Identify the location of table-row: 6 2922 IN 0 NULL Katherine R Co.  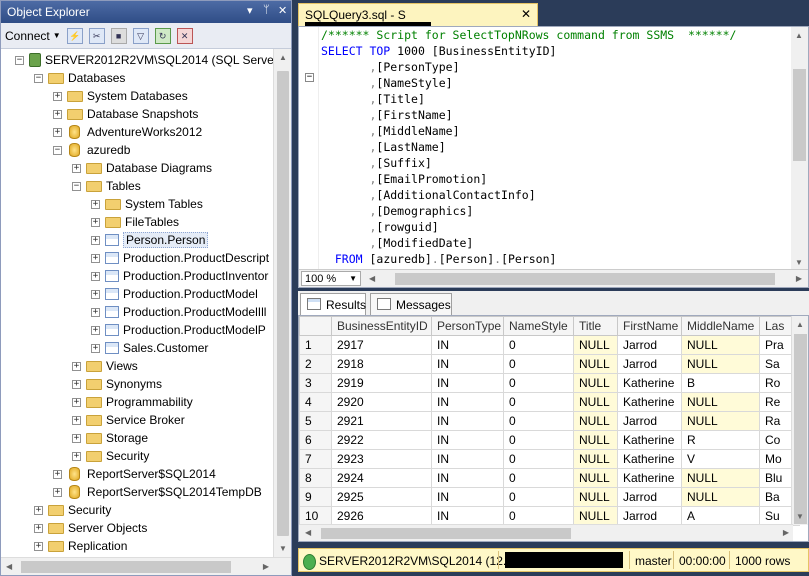
(549, 440).